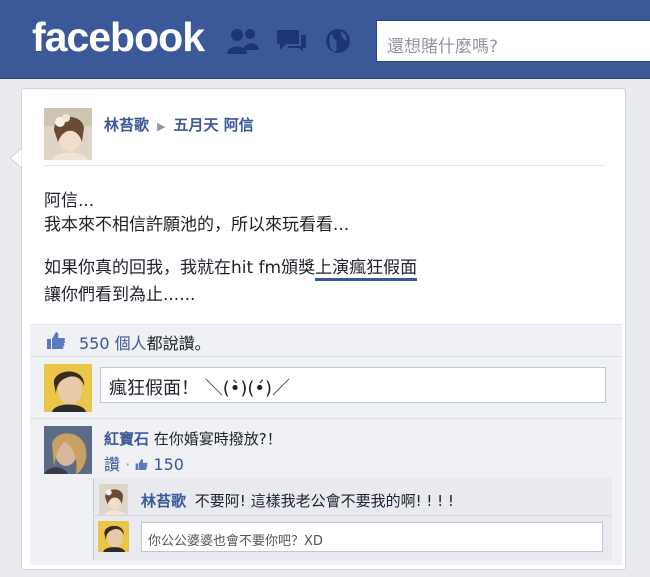 Image resolution: width=650 pixels, height=577 pixels. I want to click on card-pointer, so click(17, 158).